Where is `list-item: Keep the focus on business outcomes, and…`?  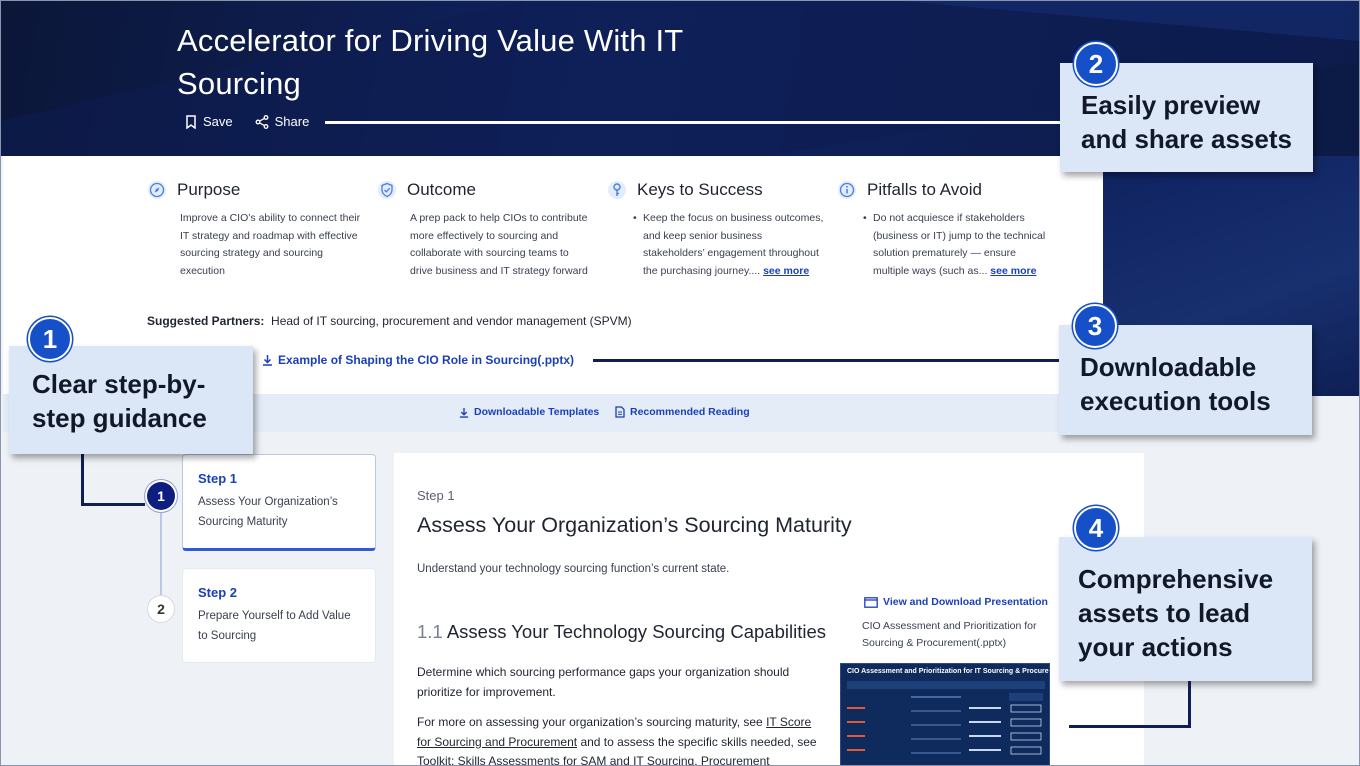
list-item: Keep the focus on business outcomes, and… is located at coordinates (729, 245).